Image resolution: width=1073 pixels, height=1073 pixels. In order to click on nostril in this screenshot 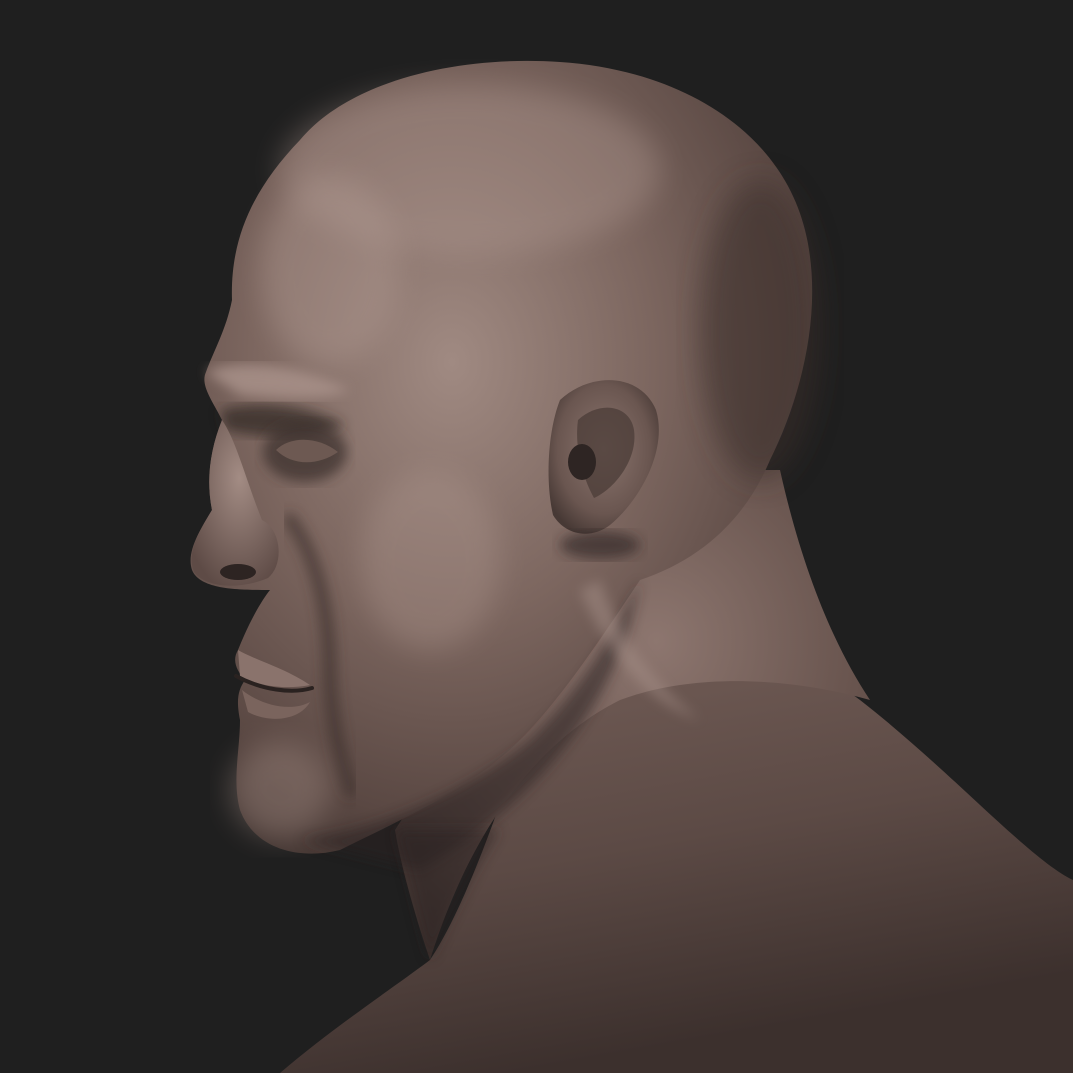, I will do `click(238, 572)`.